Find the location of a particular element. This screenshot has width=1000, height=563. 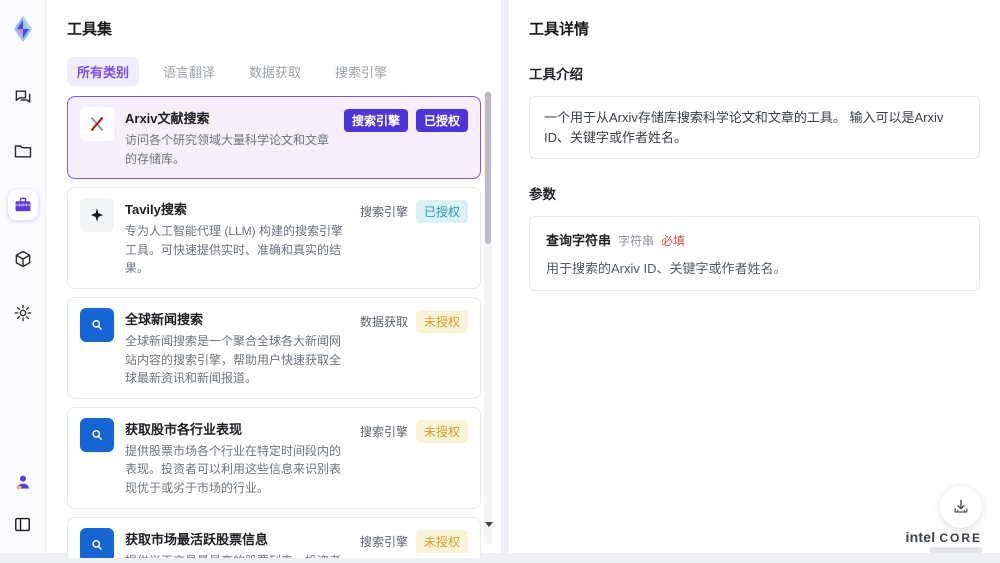

category-badge: 数据获取 is located at coordinates (383, 321).